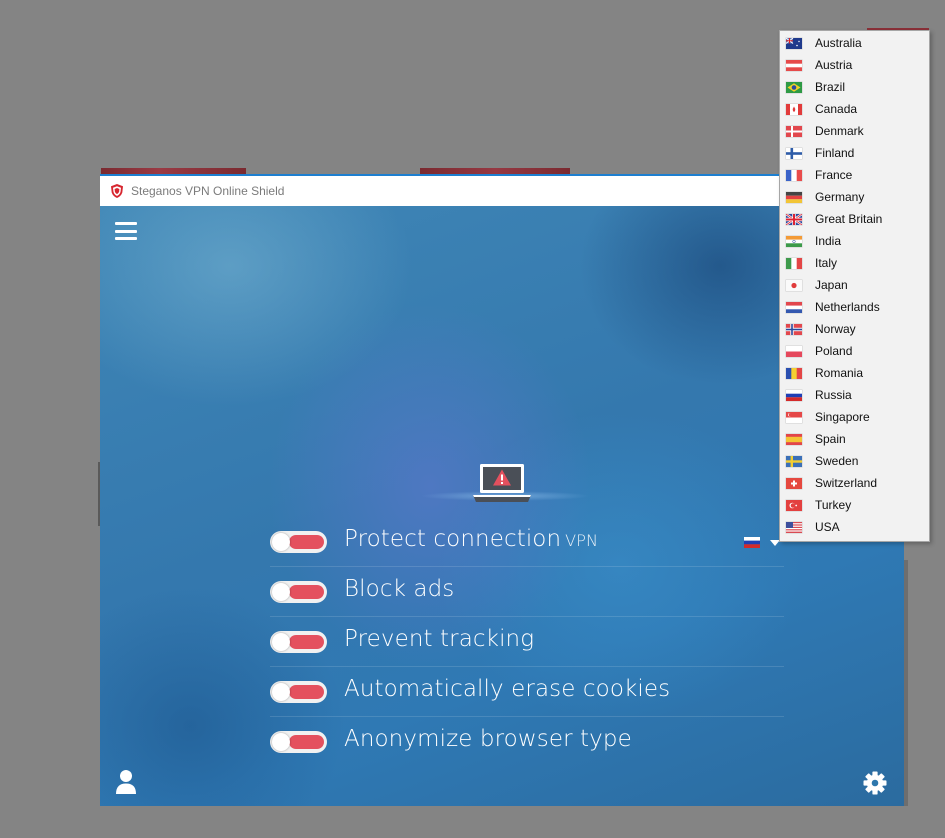 The width and height of the screenshot is (945, 838). Describe the element at coordinates (826, 263) in the screenshot. I see `country-option-label: Italy` at that location.